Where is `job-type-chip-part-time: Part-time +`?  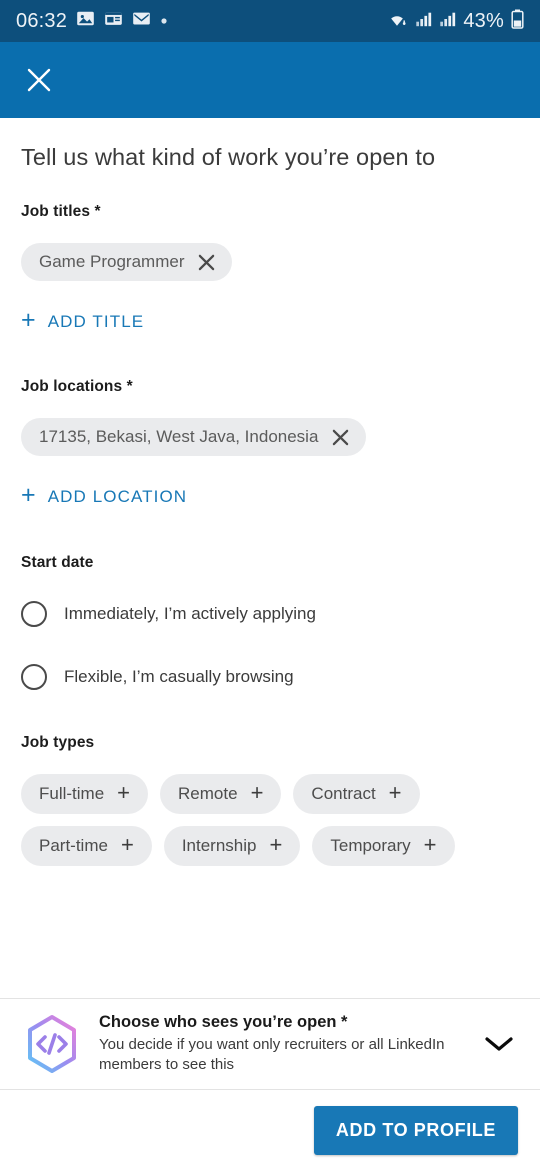 job-type-chip-part-time: Part-time + is located at coordinates (86, 846).